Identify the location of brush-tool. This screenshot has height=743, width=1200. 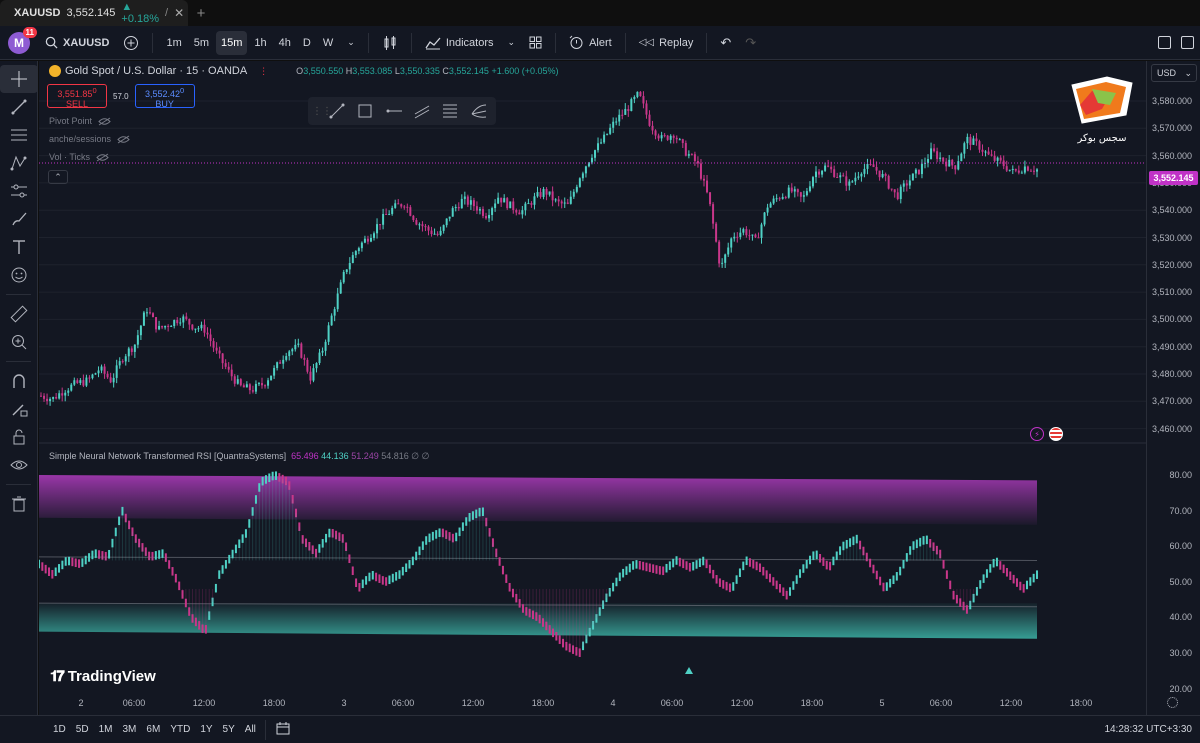
(19, 219).